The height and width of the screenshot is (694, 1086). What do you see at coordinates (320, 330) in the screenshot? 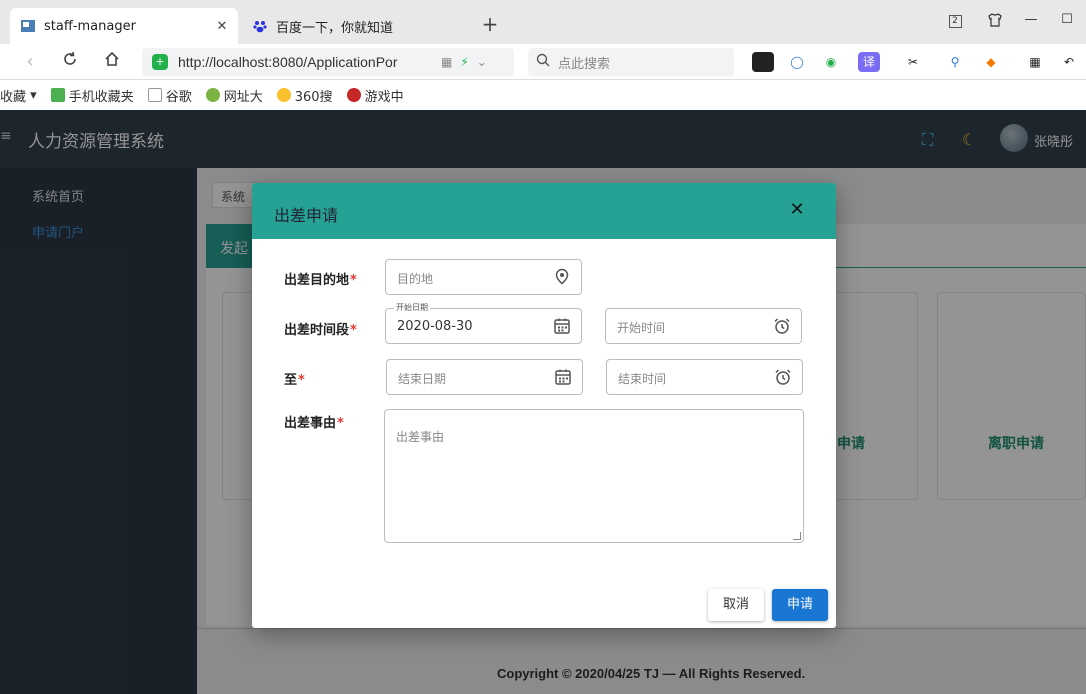
I see `period-label: 出差时间段*` at bounding box center [320, 330].